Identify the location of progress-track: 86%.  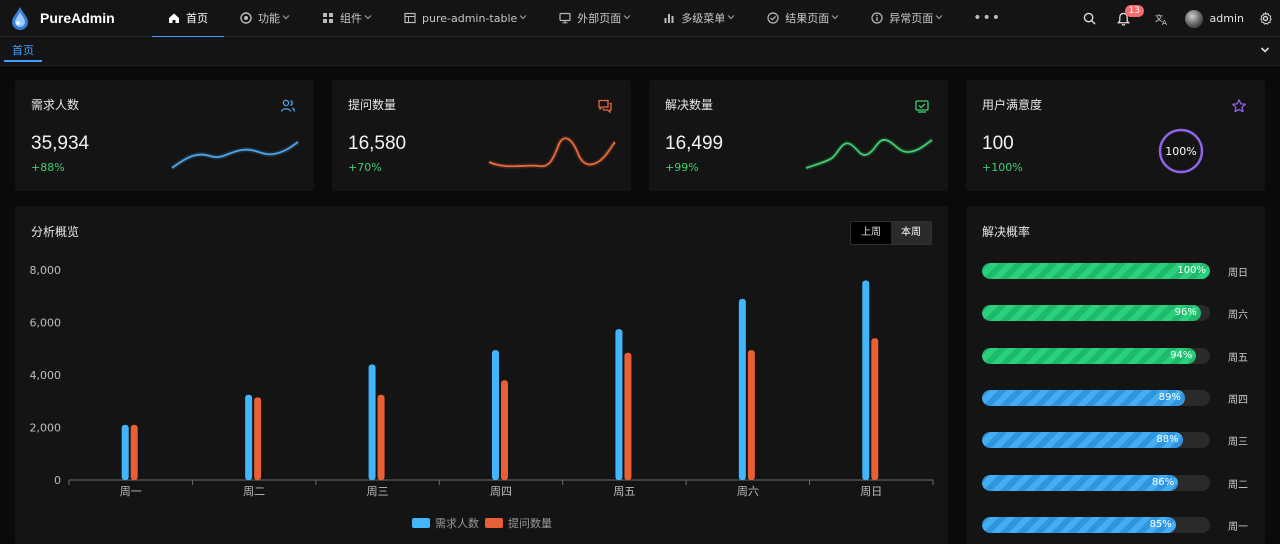
(1096, 482).